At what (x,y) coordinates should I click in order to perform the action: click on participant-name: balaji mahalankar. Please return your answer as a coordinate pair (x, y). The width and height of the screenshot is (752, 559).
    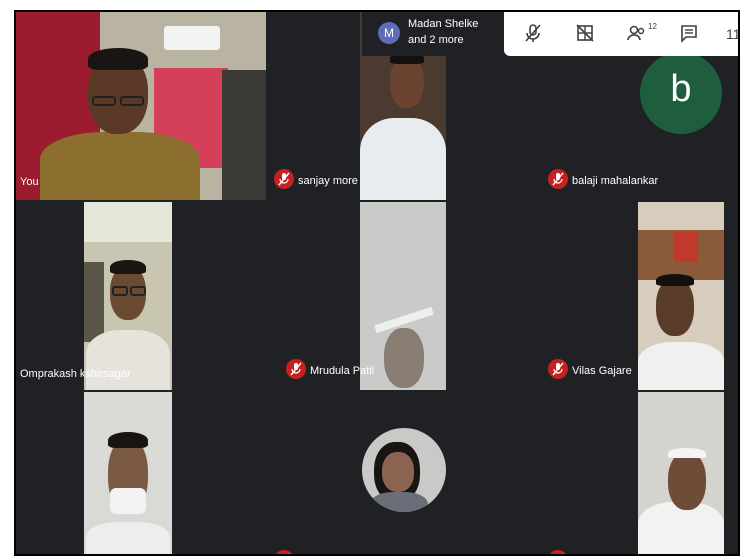
    Looking at the image, I should click on (615, 181).